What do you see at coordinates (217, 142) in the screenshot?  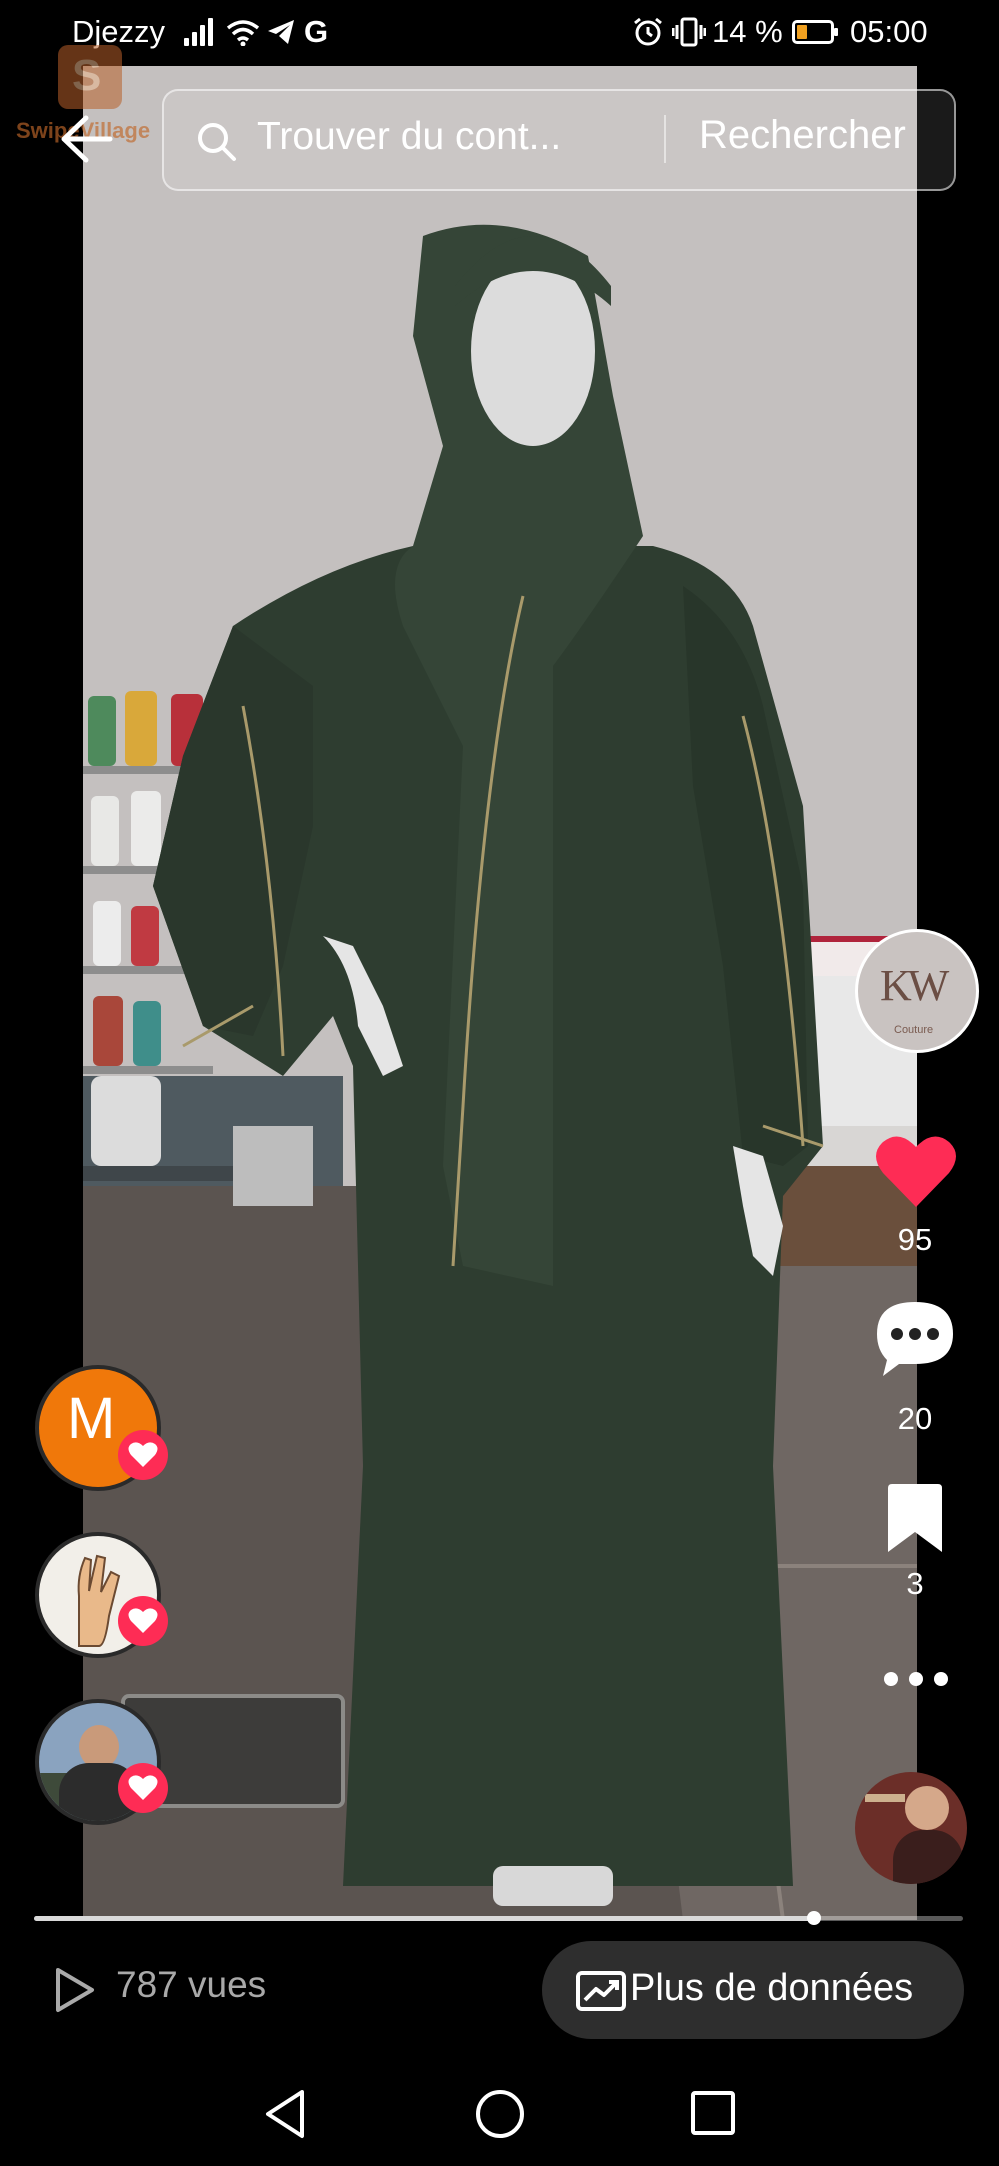 I see `search-icon` at bounding box center [217, 142].